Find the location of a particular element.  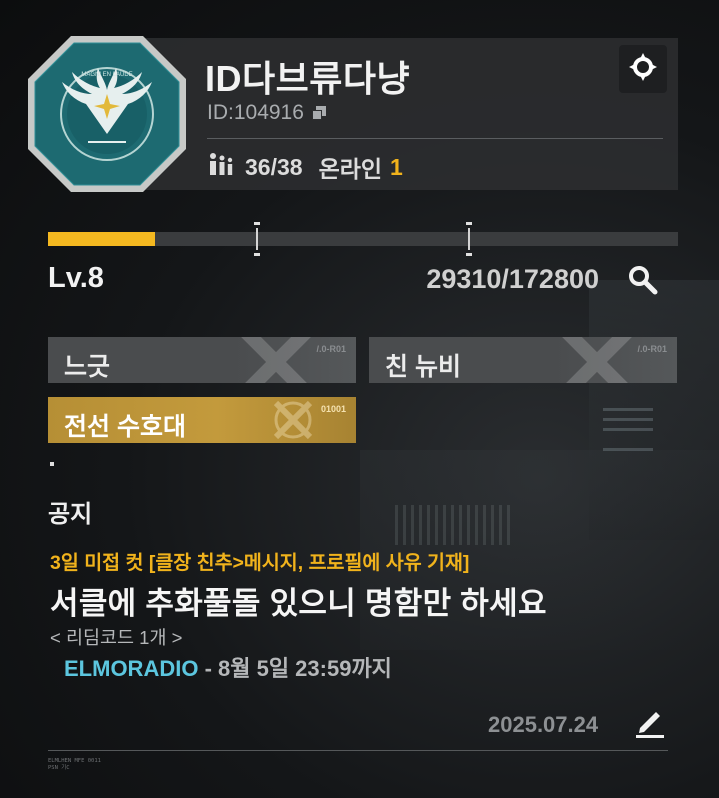

bottom-divider is located at coordinates (358, 750).